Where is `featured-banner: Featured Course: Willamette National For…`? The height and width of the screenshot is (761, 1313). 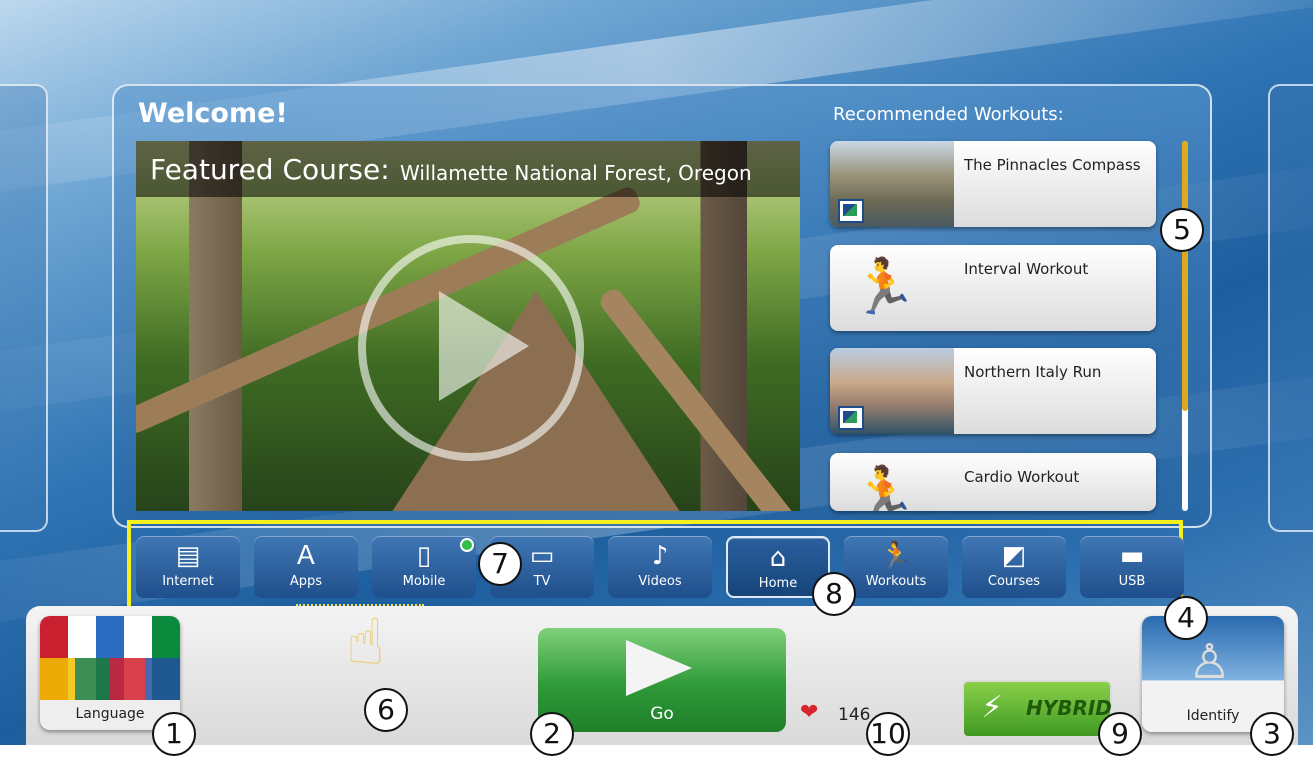
featured-banner: Featured Course: Willamette National For… is located at coordinates (468, 169).